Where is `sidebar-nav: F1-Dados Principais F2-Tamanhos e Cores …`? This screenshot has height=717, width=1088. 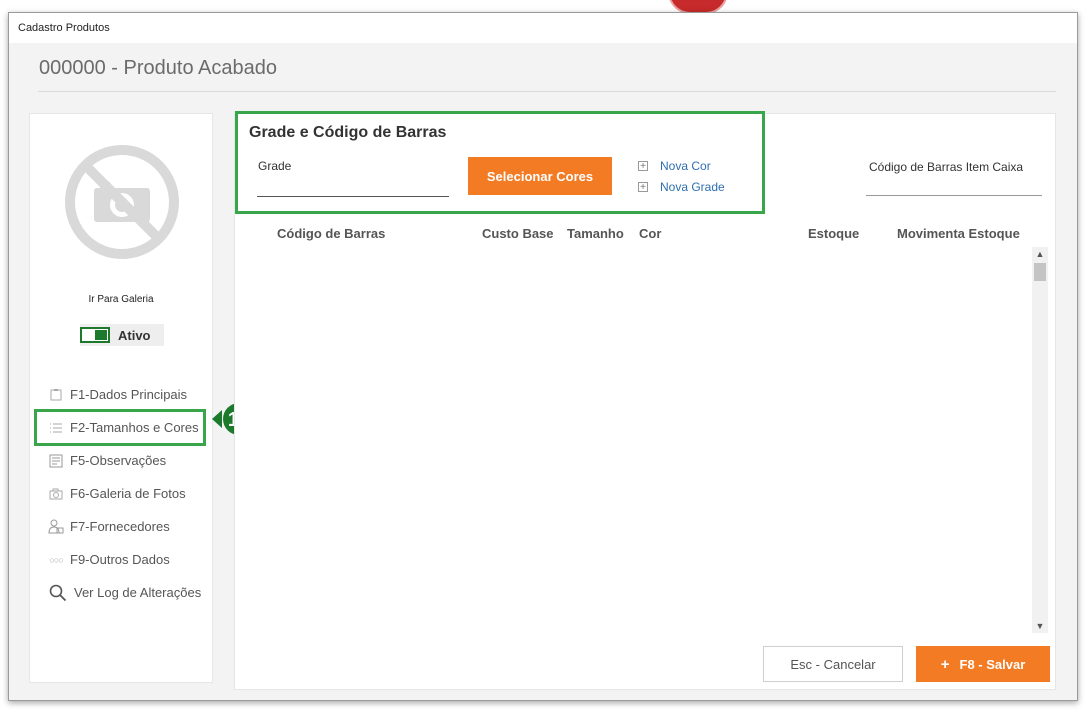 sidebar-nav: F1-Dados Principais F2-Tamanhos e Cores … is located at coordinates (125, 493).